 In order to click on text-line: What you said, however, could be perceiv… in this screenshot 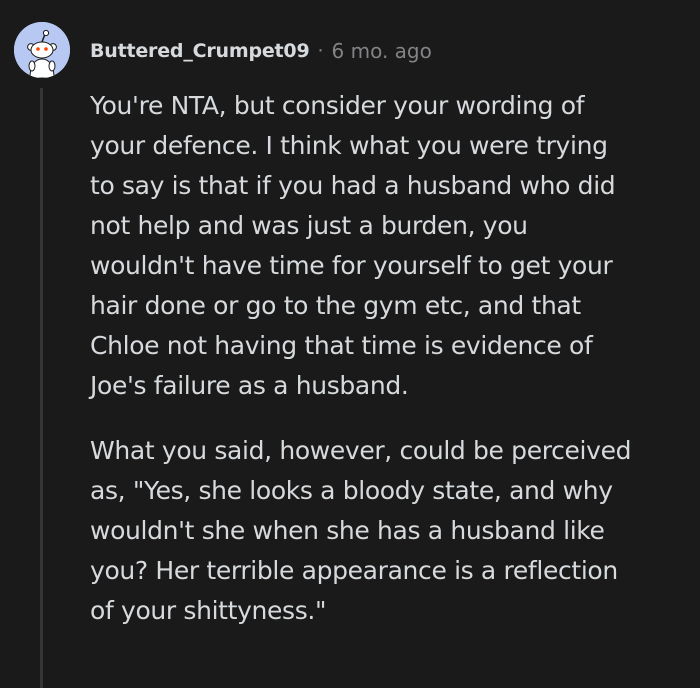, I will do `click(361, 450)`.